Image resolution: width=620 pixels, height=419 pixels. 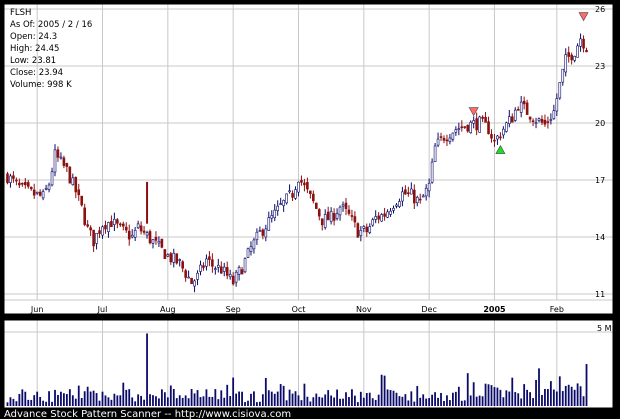 What do you see at coordinates (600, 66) in the screenshot?
I see `price-tick-label: 23` at bounding box center [600, 66].